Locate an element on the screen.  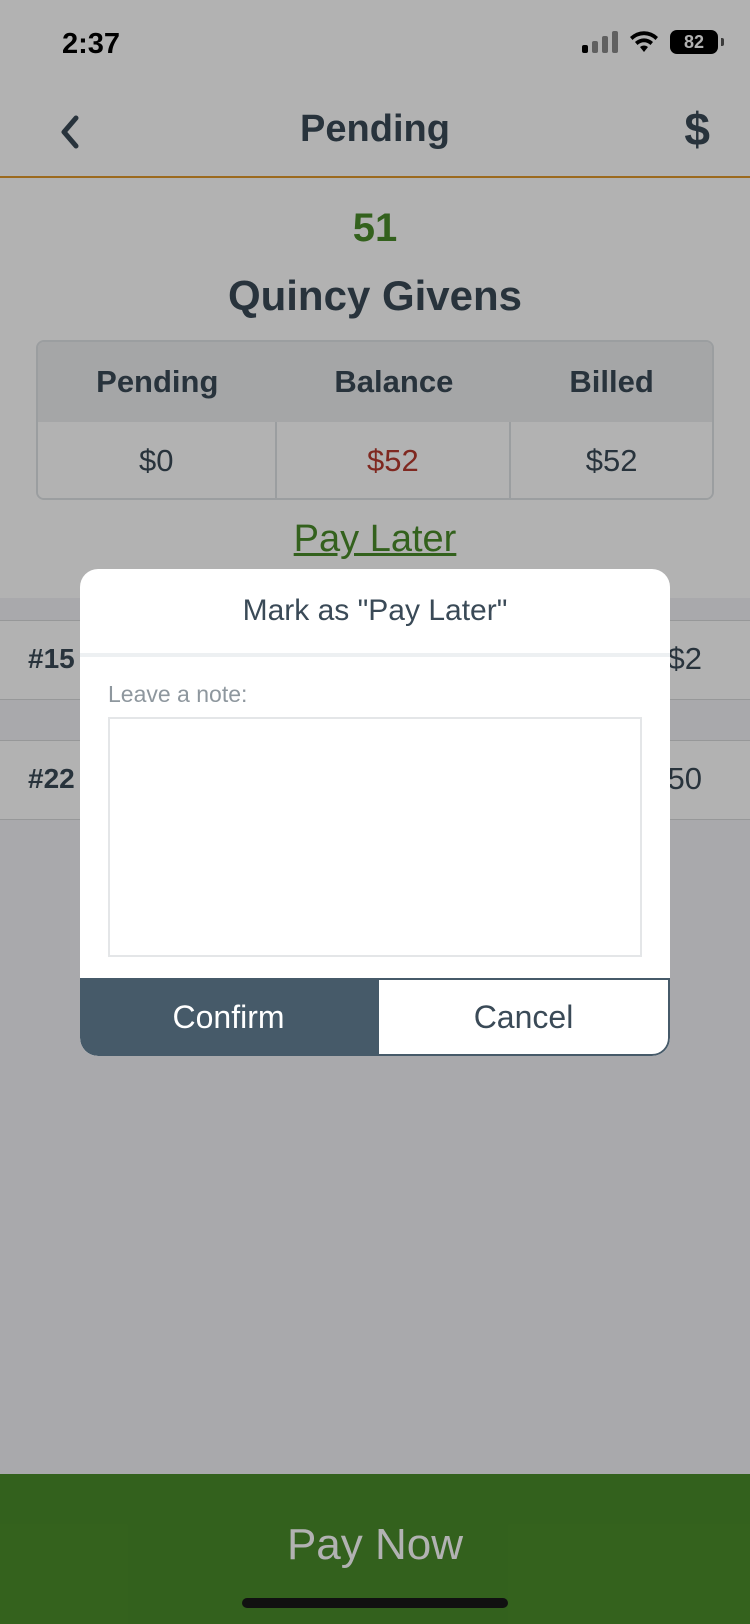
note-label: Leave a note: is located at coordinates (178, 694).